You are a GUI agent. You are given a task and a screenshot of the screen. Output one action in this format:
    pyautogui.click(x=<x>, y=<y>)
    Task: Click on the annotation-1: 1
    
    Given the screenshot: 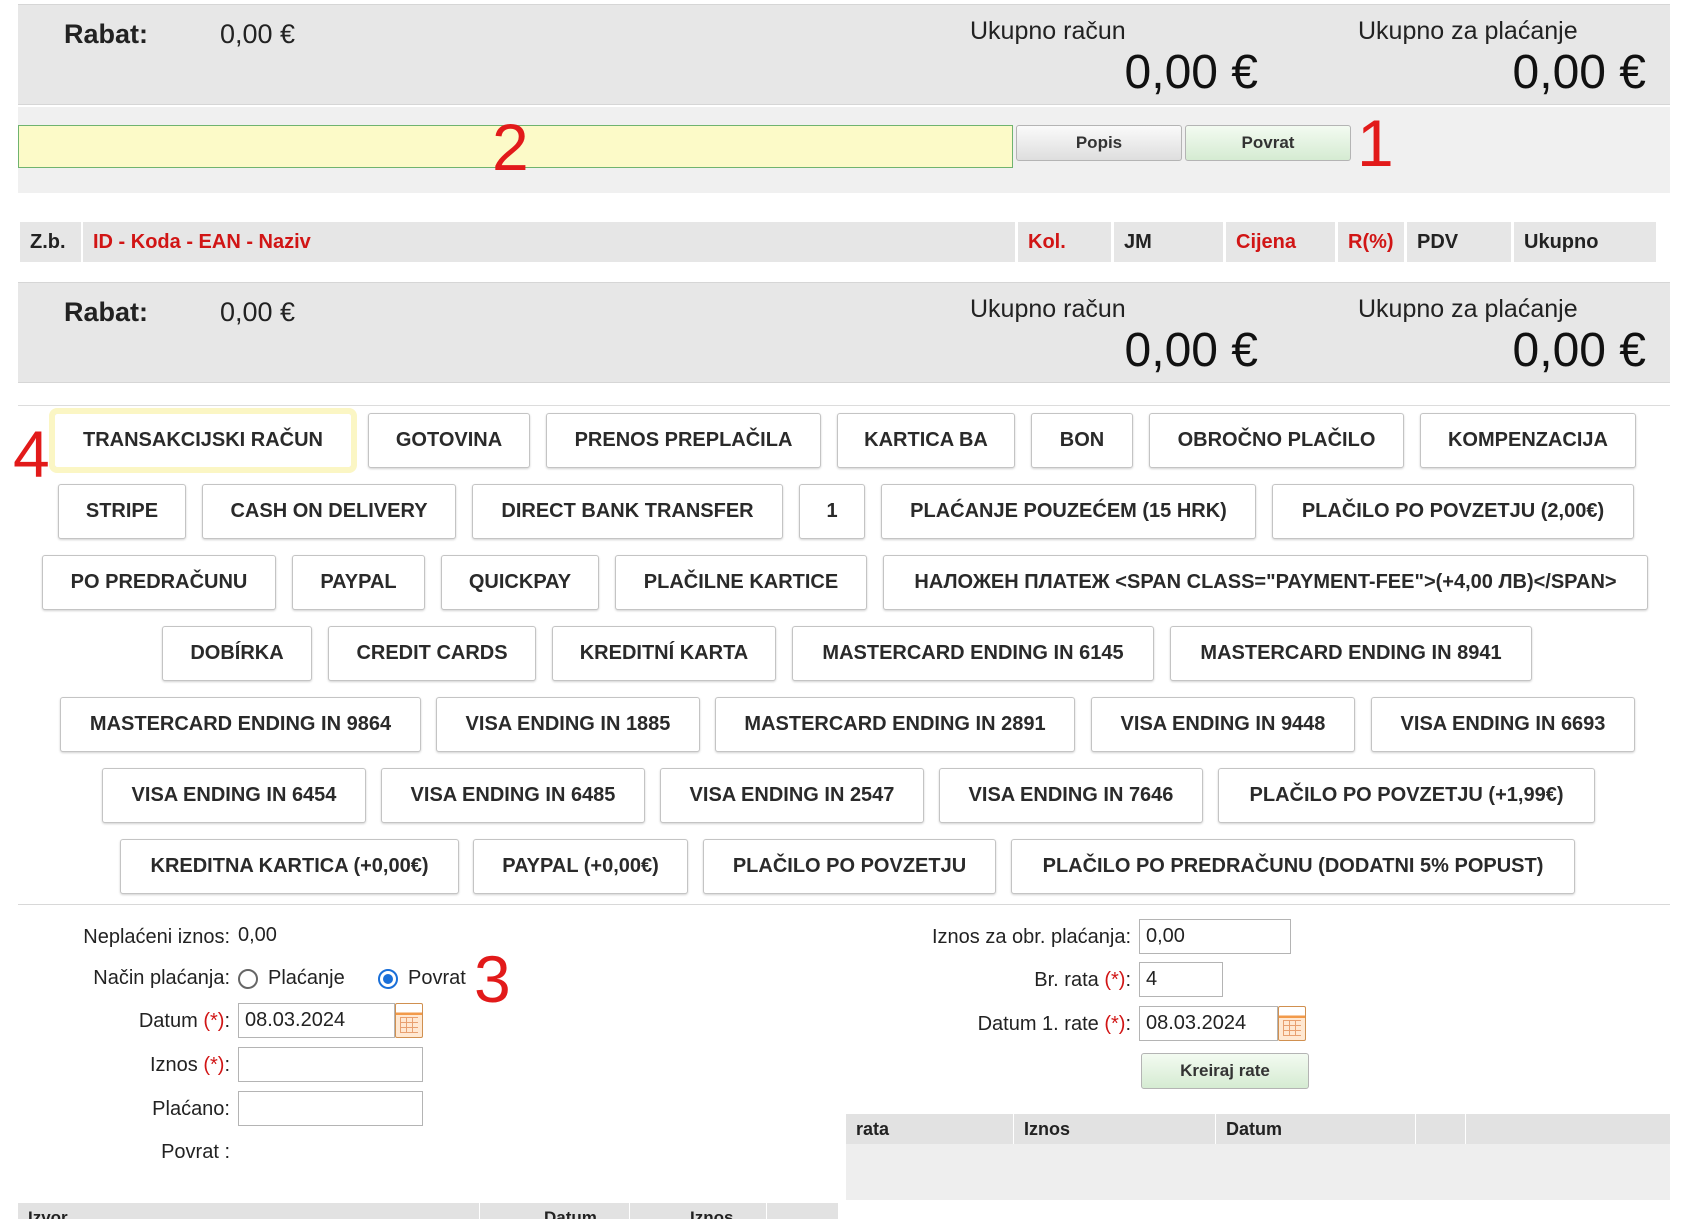 What is the action you would take?
    pyautogui.click(x=1375, y=143)
    